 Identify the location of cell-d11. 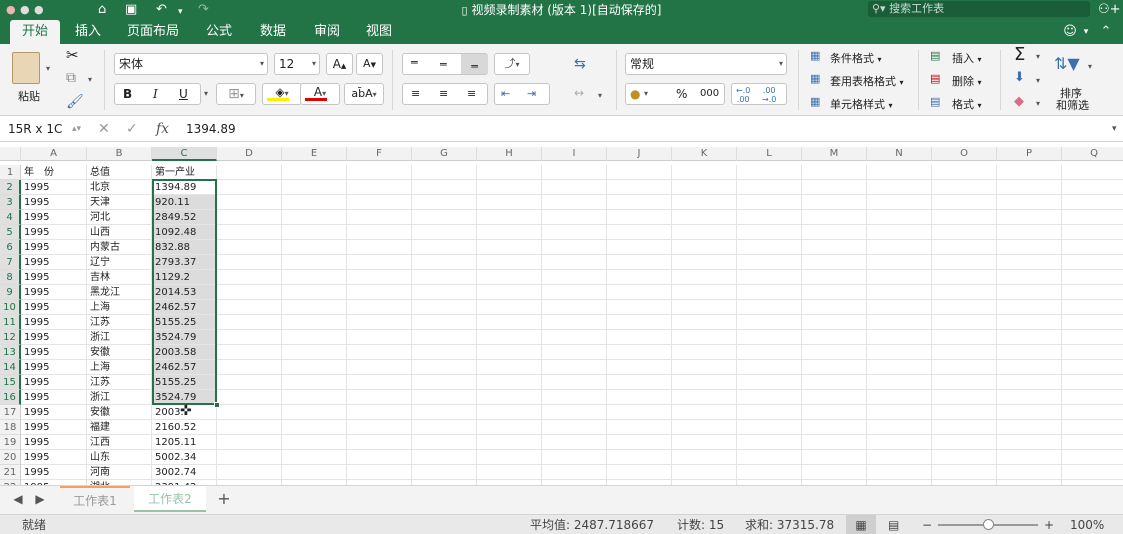
(249, 322).